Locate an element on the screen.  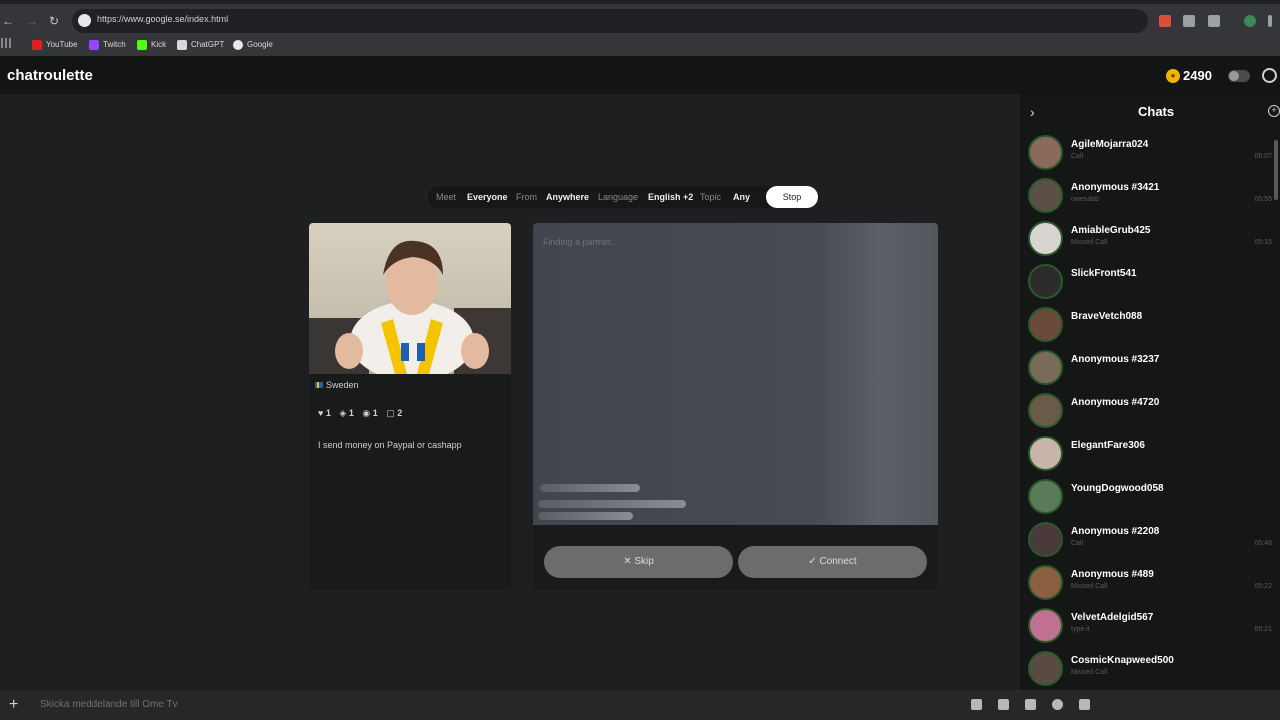
coin-icon: ● is located at coordinates (1173, 76).